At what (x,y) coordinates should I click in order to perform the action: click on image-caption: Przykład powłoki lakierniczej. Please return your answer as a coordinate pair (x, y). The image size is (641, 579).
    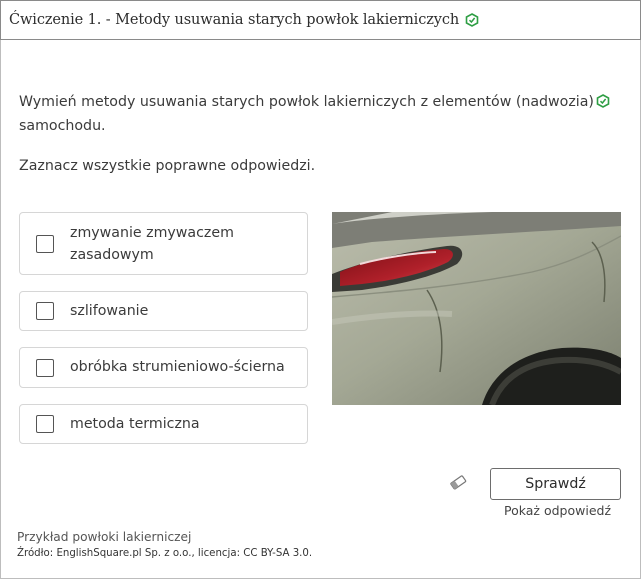
    Looking at the image, I should click on (104, 537).